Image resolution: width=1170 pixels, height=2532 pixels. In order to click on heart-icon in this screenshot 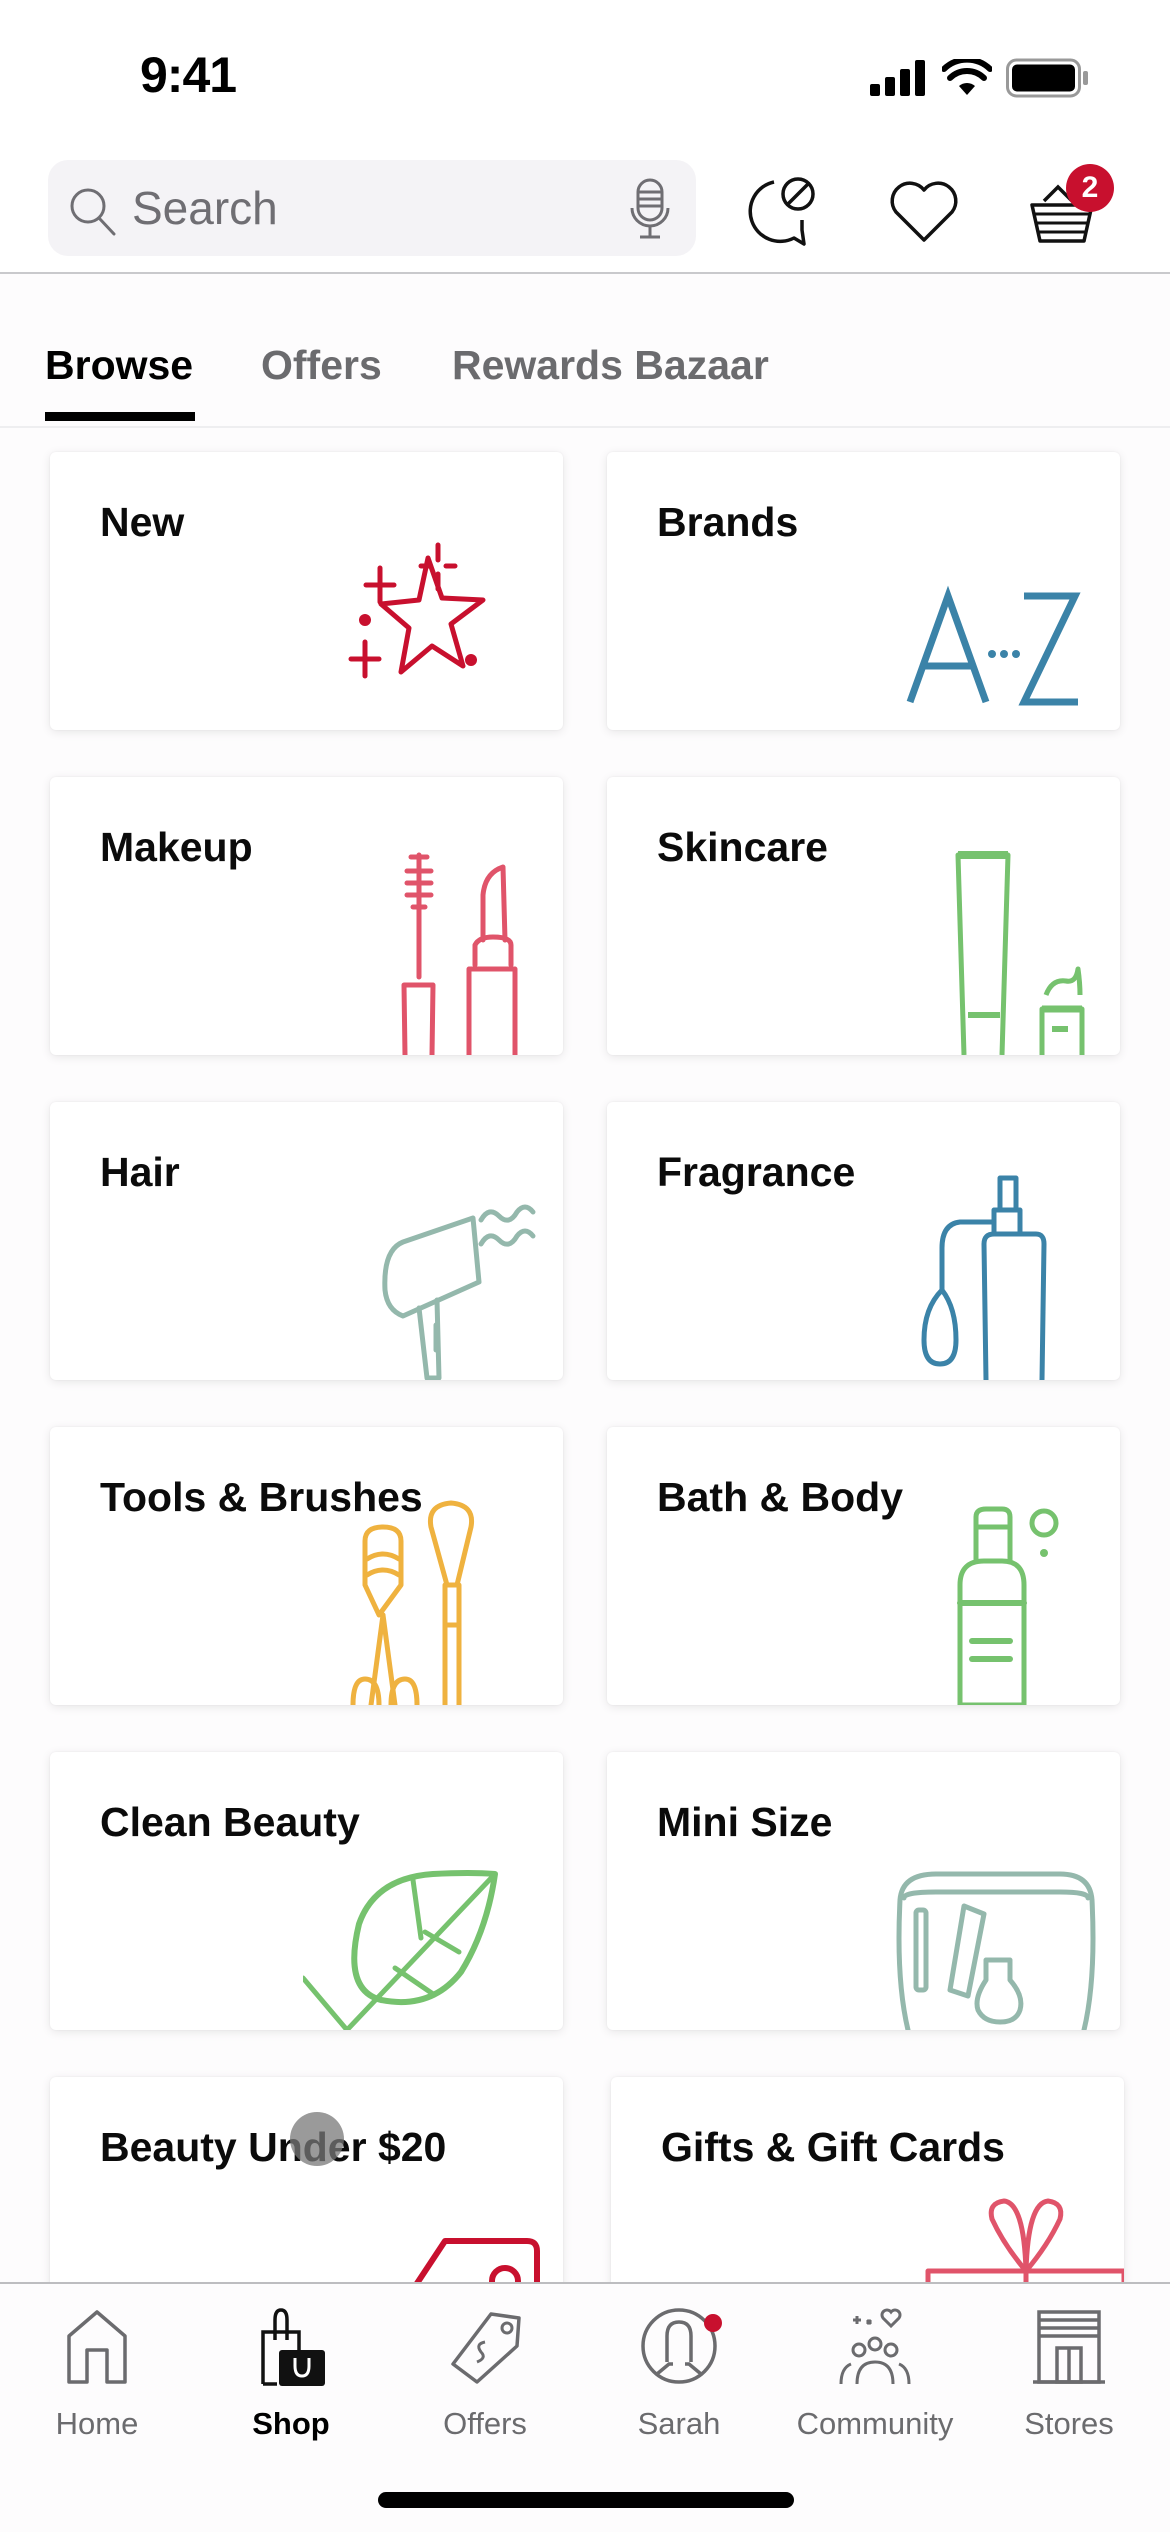, I will do `click(924, 211)`.